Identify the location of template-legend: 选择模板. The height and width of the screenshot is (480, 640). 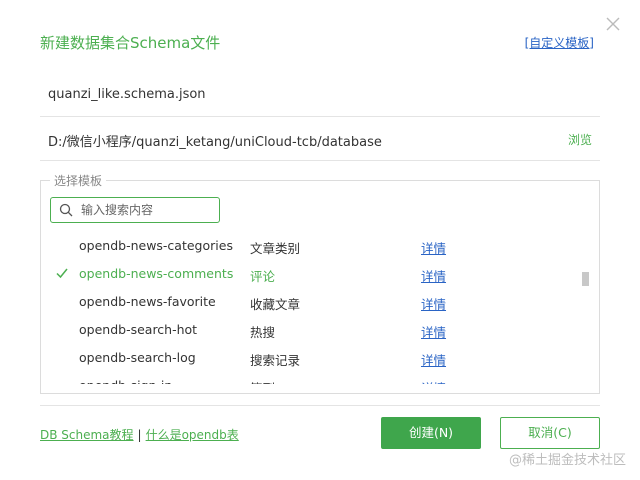
(78, 180).